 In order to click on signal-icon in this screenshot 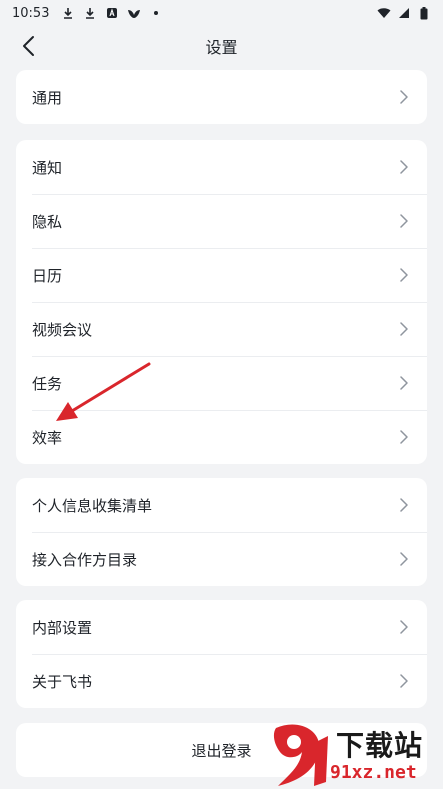, I will do `click(404, 13)`.